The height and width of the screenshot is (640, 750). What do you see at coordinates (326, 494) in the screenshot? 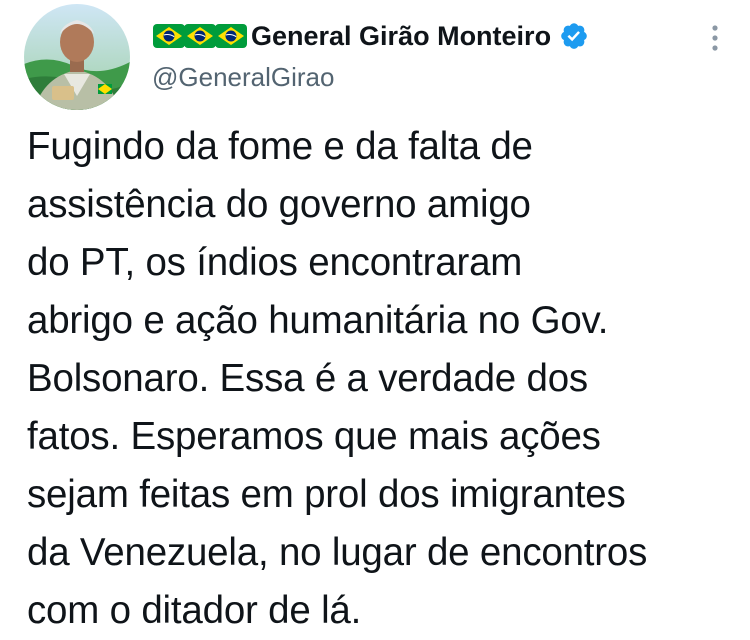
I see `tweet-text-line: sejam feitas em prol dos imigrantes` at bounding box center [326, 494].